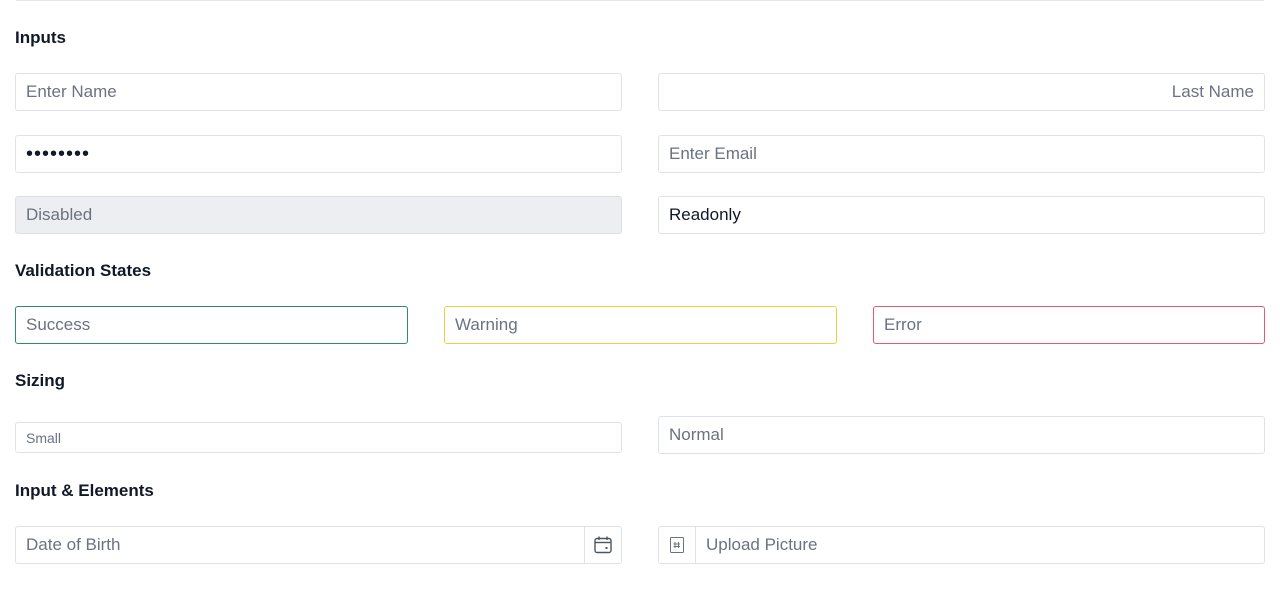 This screenshot has width=1280, height=611. I want to click on calendar-button, so click(602, 545).